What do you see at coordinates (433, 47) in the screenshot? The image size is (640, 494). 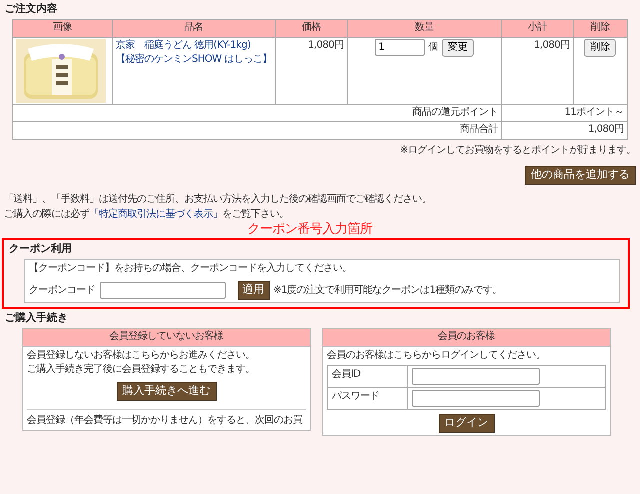 I see `unit-text: 個` at bounding box center [433, 47].